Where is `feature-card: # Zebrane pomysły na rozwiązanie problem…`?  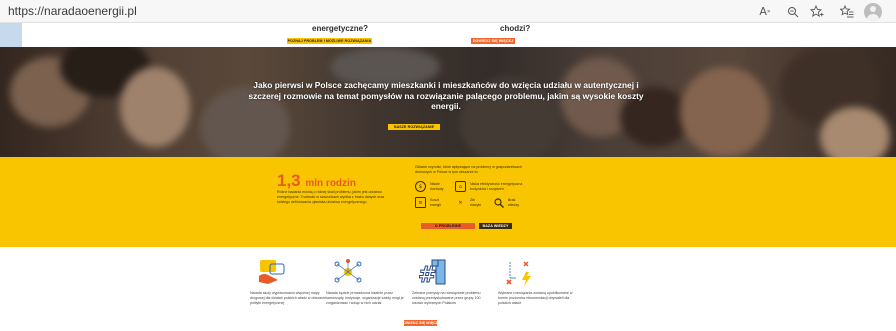
feature-card: # Zebrane pomysły na rozwiązanie problem… is located at coordinates (452, 282).